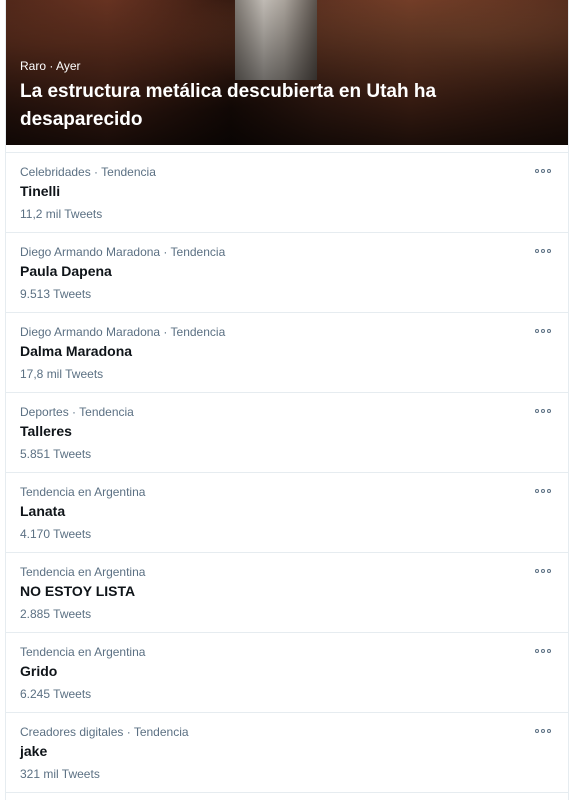 The width and height of the screenshot is (573, 800). I want to click on trend-name: Dalma Maradona, so click(76, 351).